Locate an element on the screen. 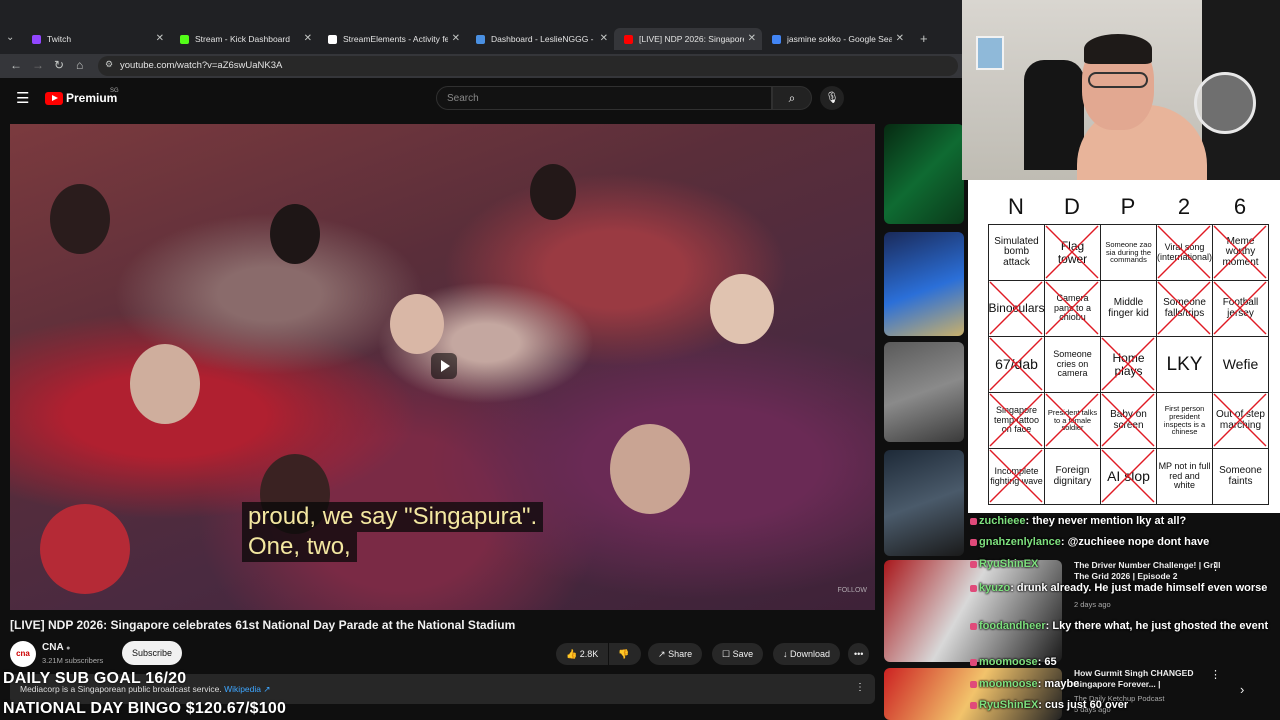 This screenshot has height=720, width=1280. chat-username: foodandheer is located at coordinates (1012, 626).